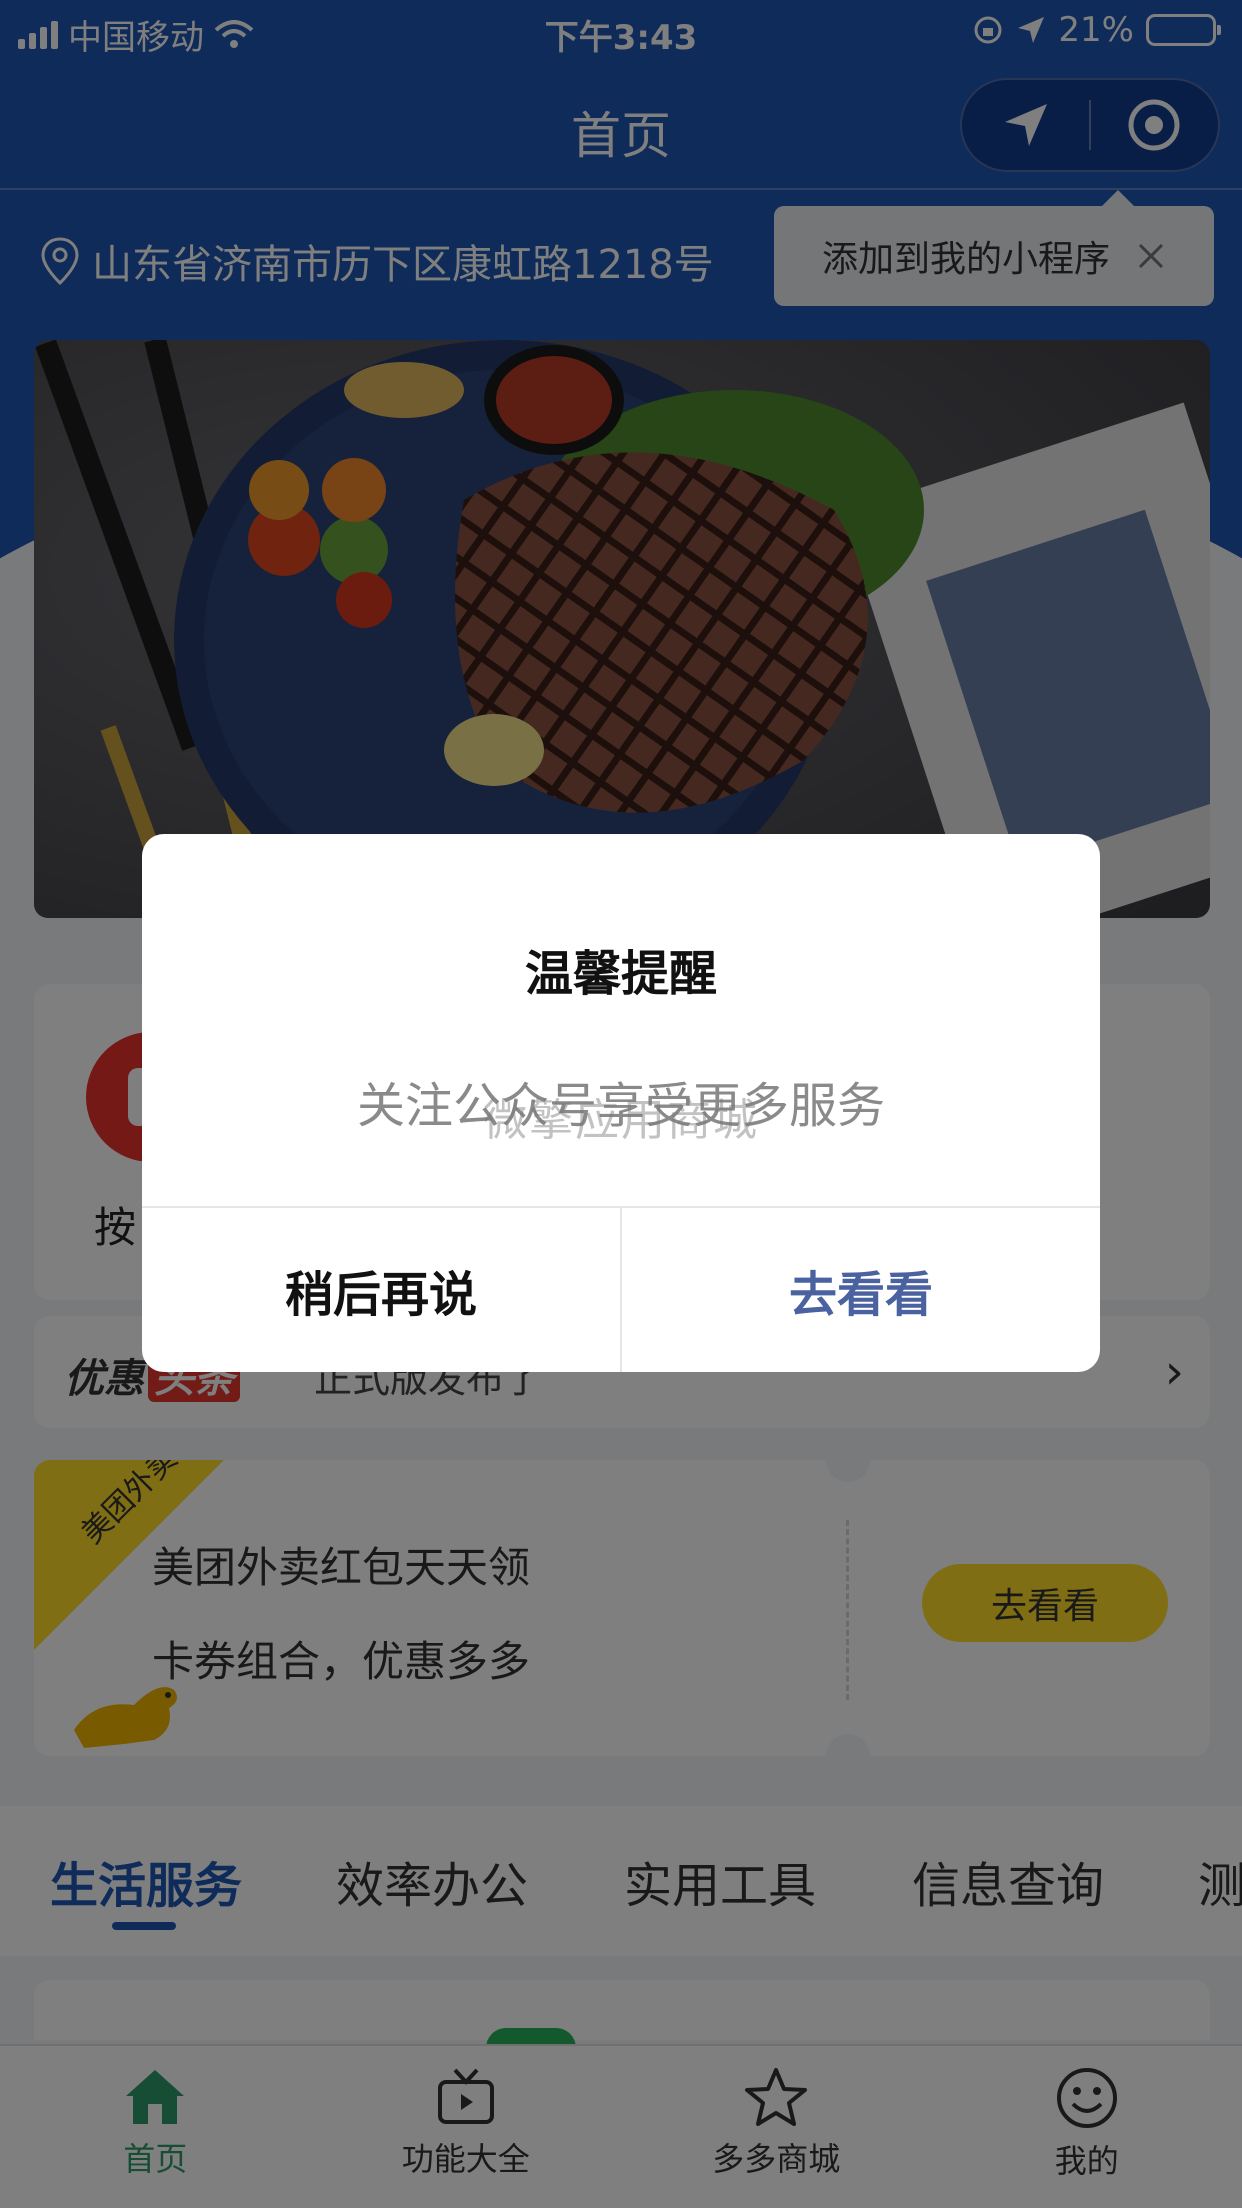 This screenshot has height=2208, width=1242. I want to click on dialog-watermark: 微擎应用商城, so click(621, 1120).